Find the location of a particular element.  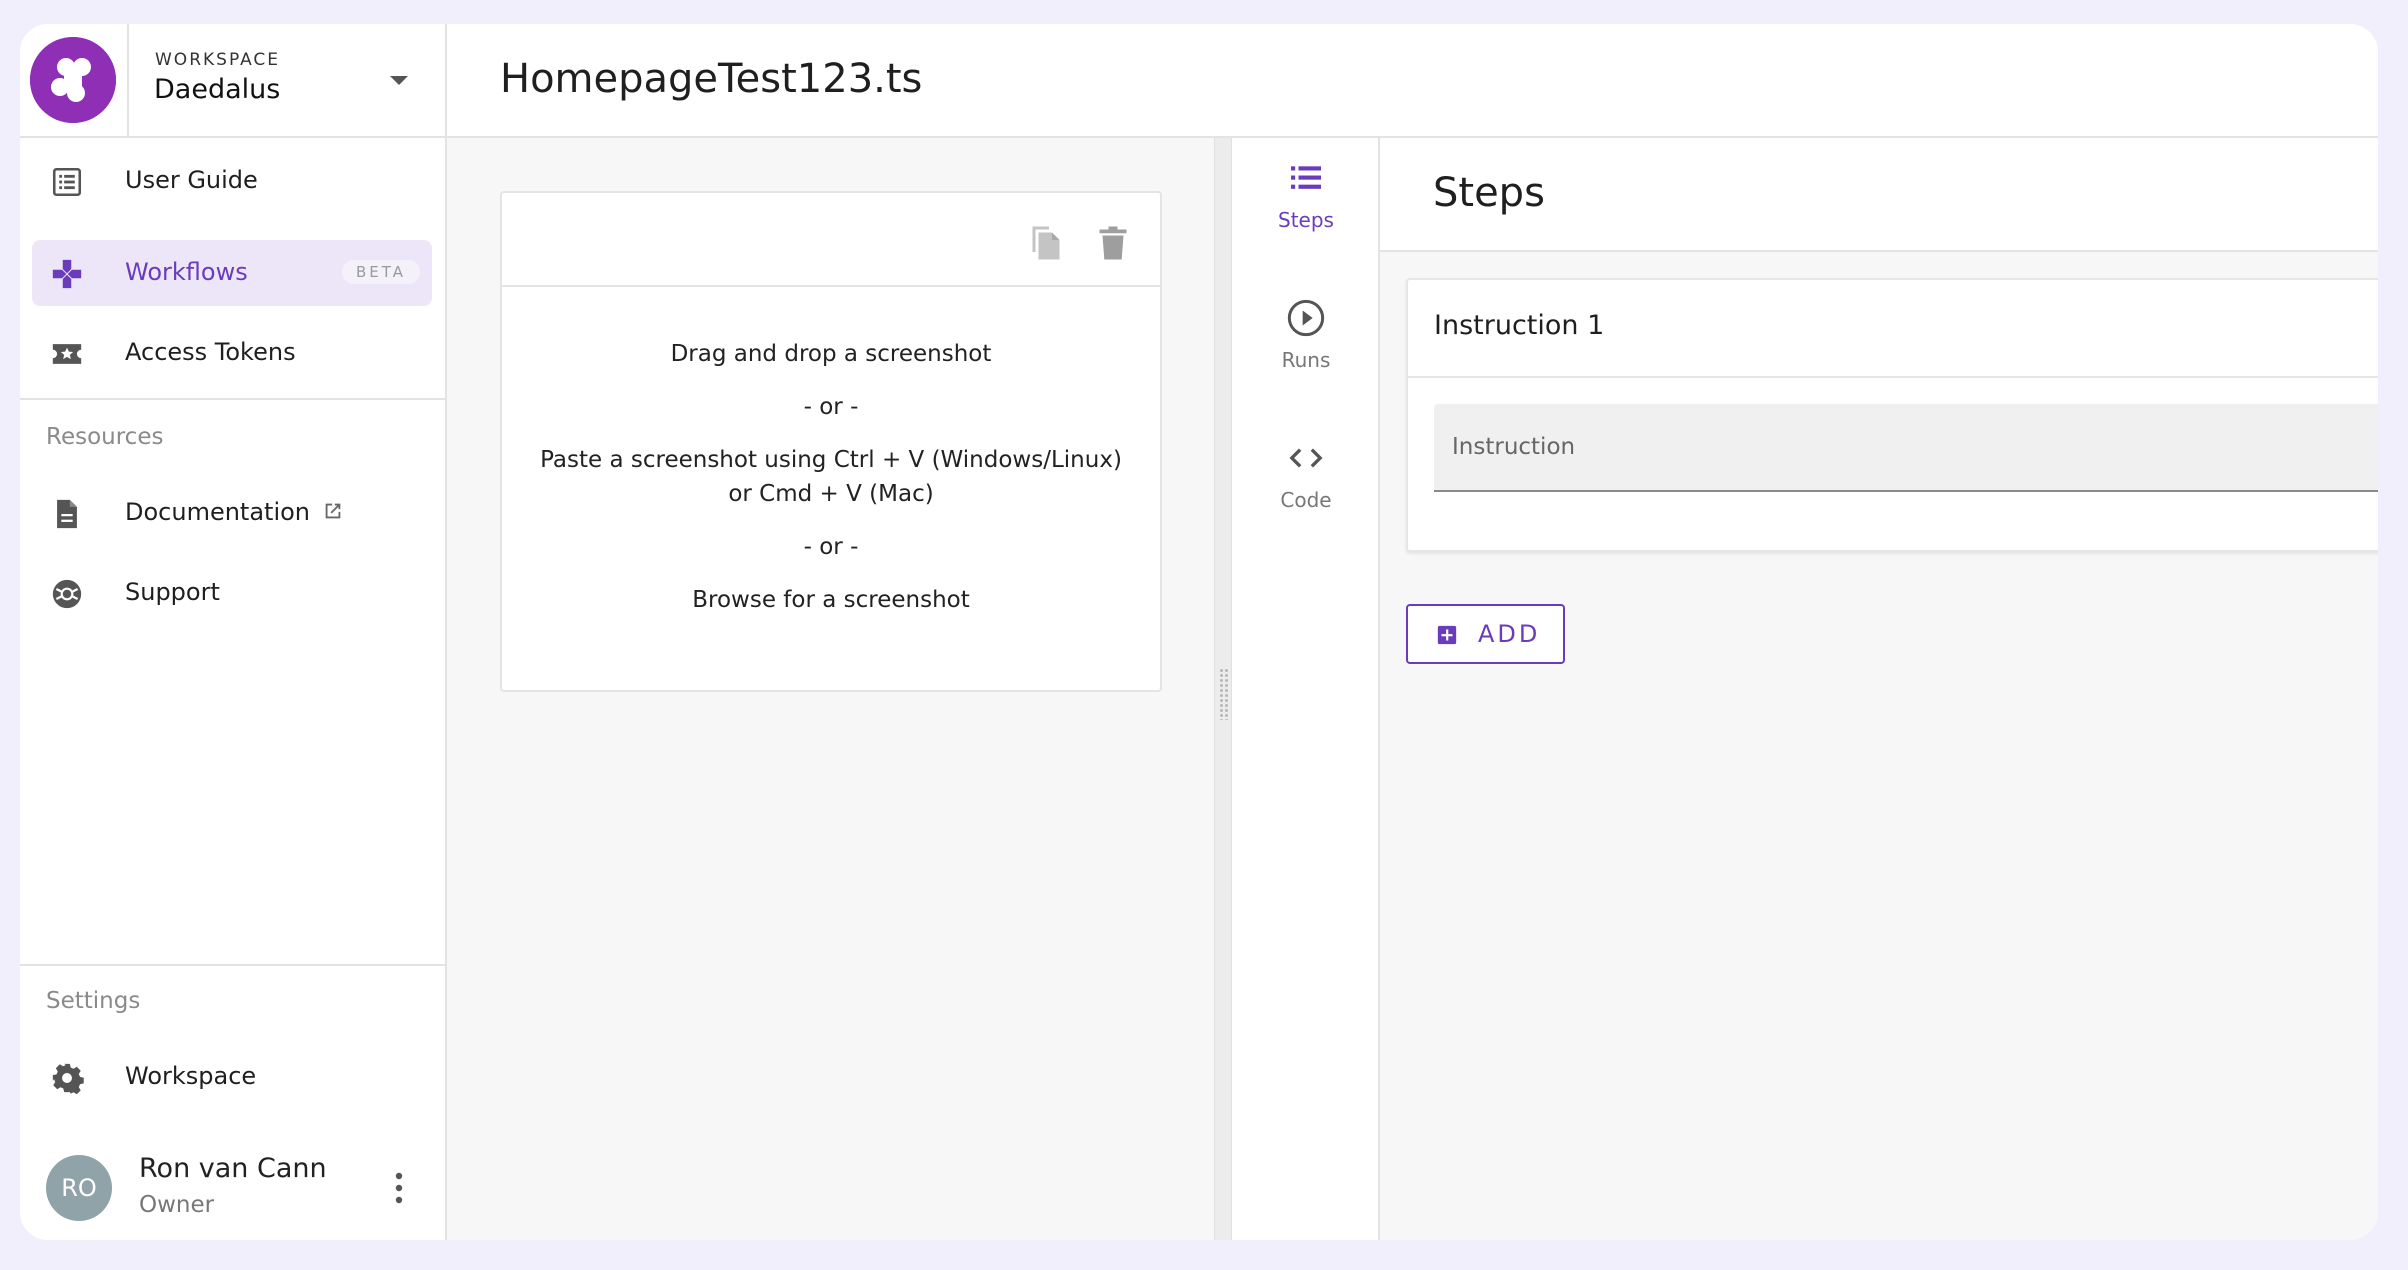

nav-label-support: Support is located at coordinates (172, 592).